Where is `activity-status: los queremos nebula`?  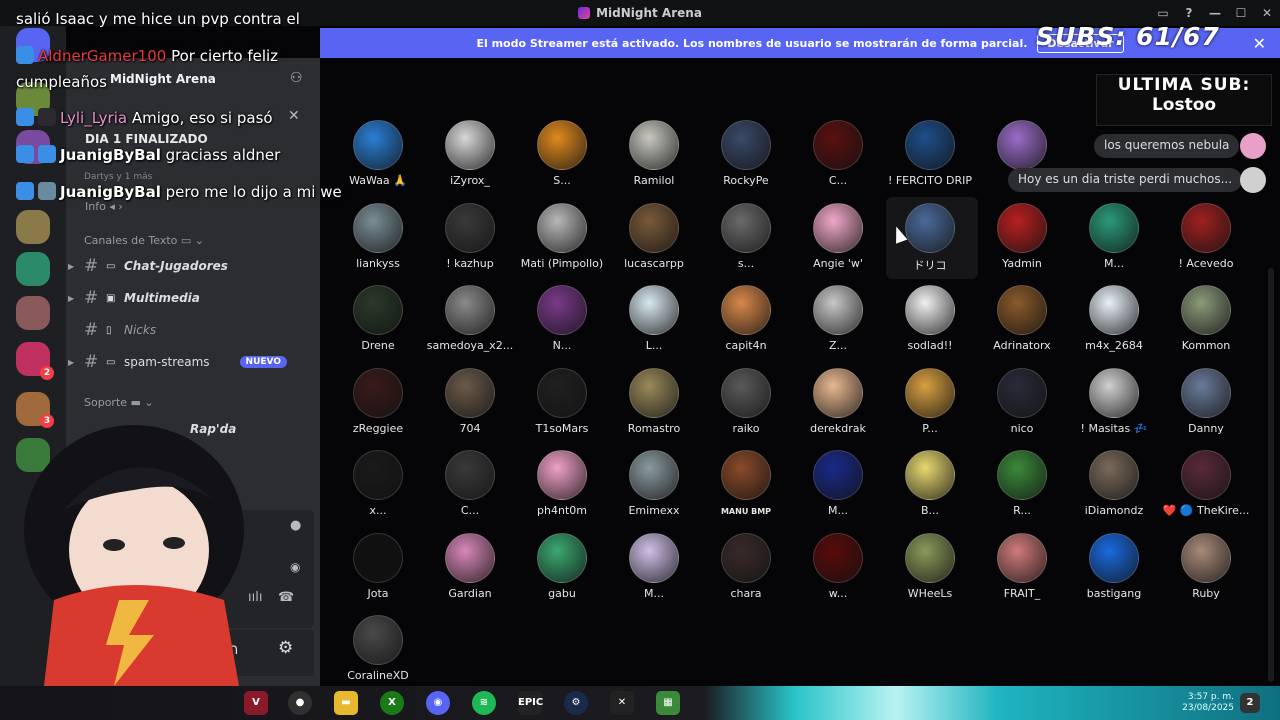
activity-status: los queremos nebula is located at coordinates (1167, 146).